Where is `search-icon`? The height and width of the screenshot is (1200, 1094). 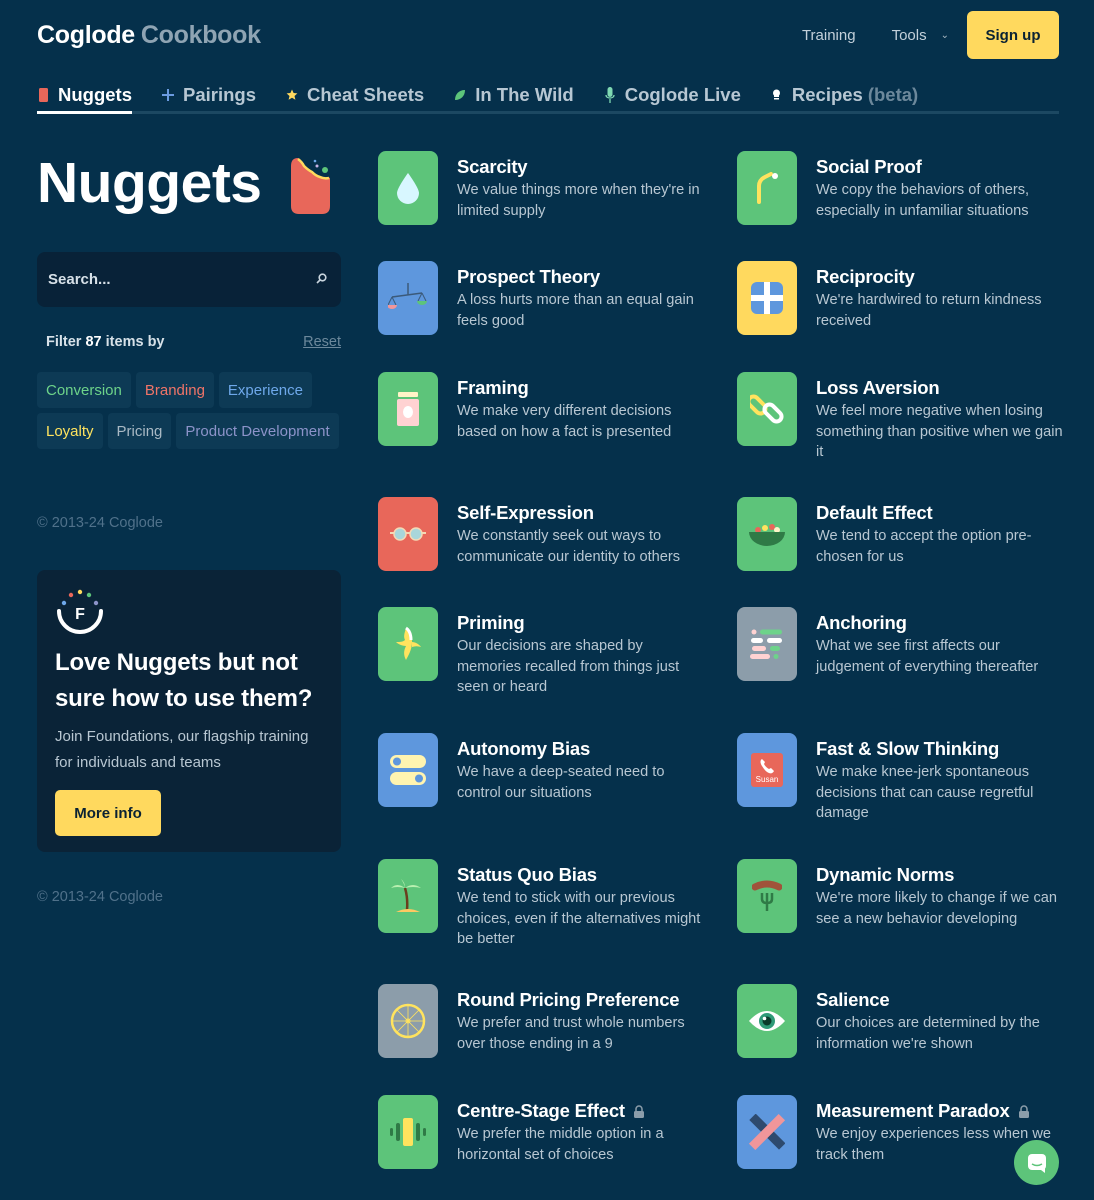
search-icon is located at coordinates (321, 279).